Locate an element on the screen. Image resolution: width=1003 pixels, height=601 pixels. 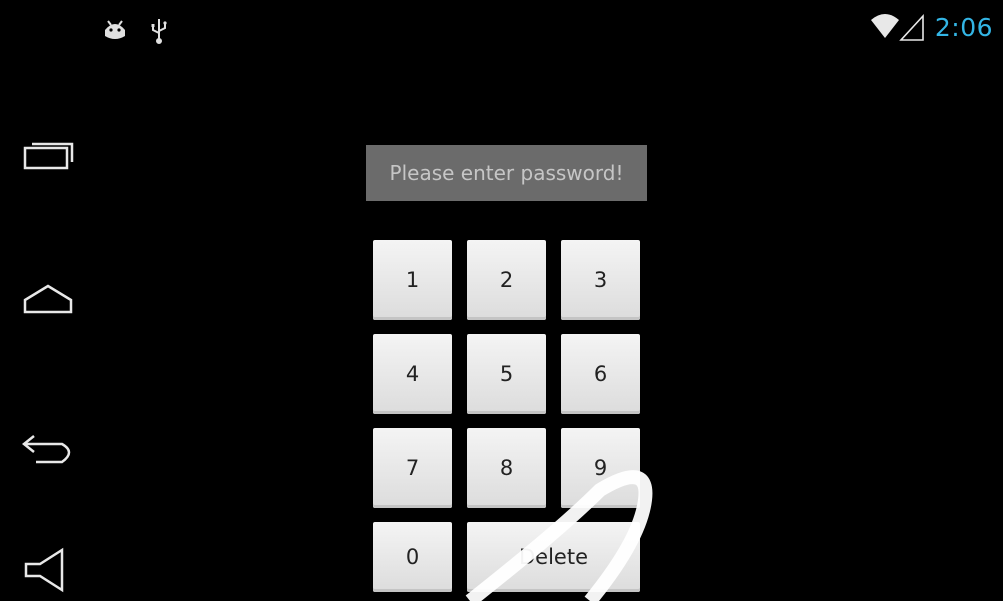
android-debug-icon is located at coordinates (115, 29).